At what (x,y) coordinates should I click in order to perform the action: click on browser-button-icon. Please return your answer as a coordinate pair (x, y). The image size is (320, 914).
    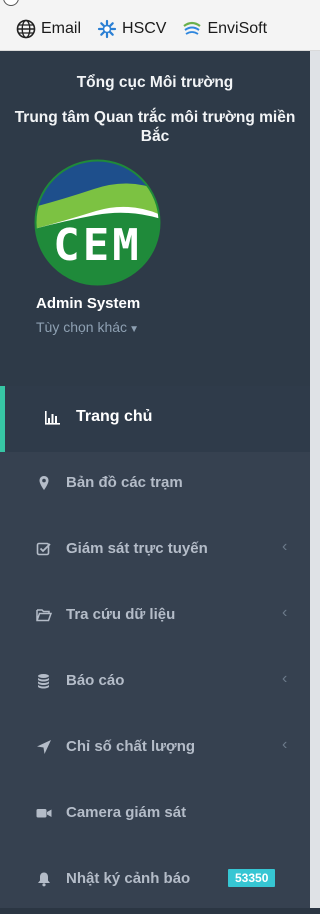
    Looking at the image, I should click on (11, 3).